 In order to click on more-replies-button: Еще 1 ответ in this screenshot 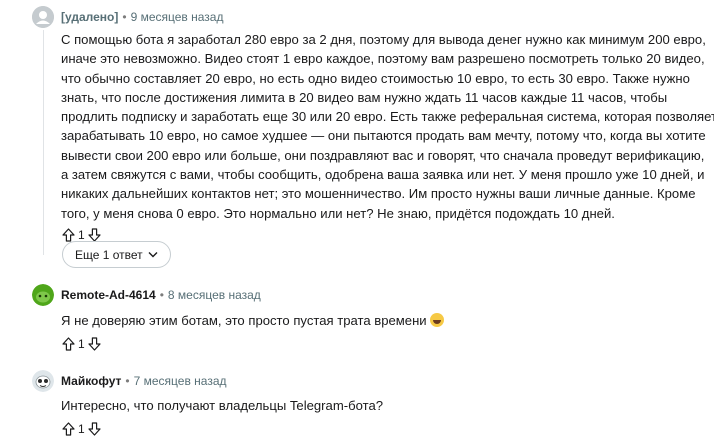, I will do `click(116, 254)`.